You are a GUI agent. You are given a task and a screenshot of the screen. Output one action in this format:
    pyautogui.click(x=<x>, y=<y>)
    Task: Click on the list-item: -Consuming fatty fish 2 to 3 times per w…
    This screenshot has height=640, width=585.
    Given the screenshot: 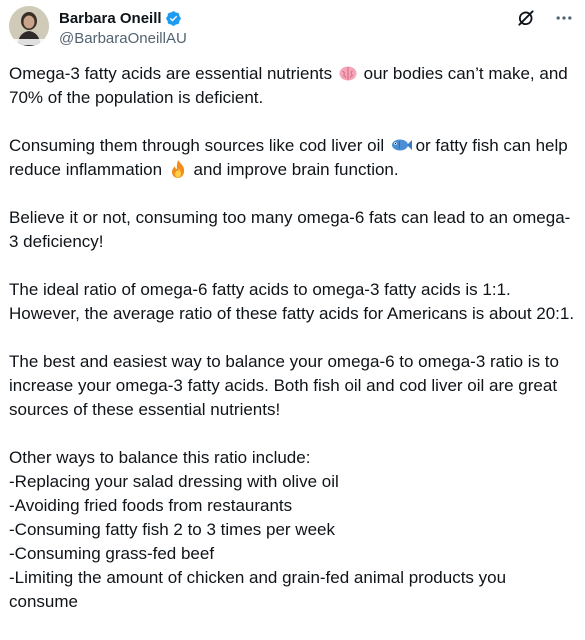 What is the action you would take?
    pyautogui.click(x=172, y=529)
    